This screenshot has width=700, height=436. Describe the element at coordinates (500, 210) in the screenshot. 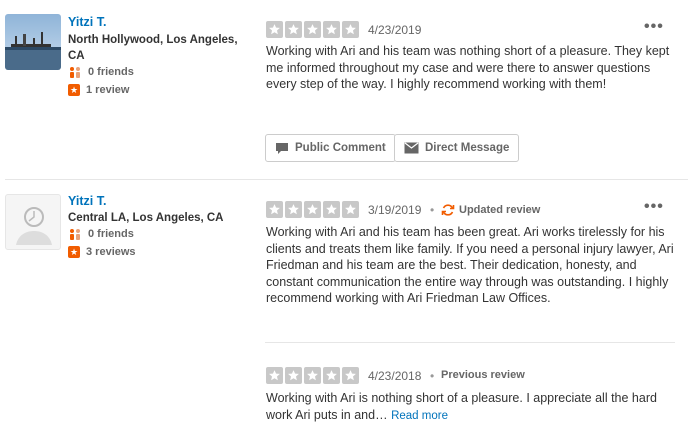

I see `updated-review-label: Updated review` at that location.